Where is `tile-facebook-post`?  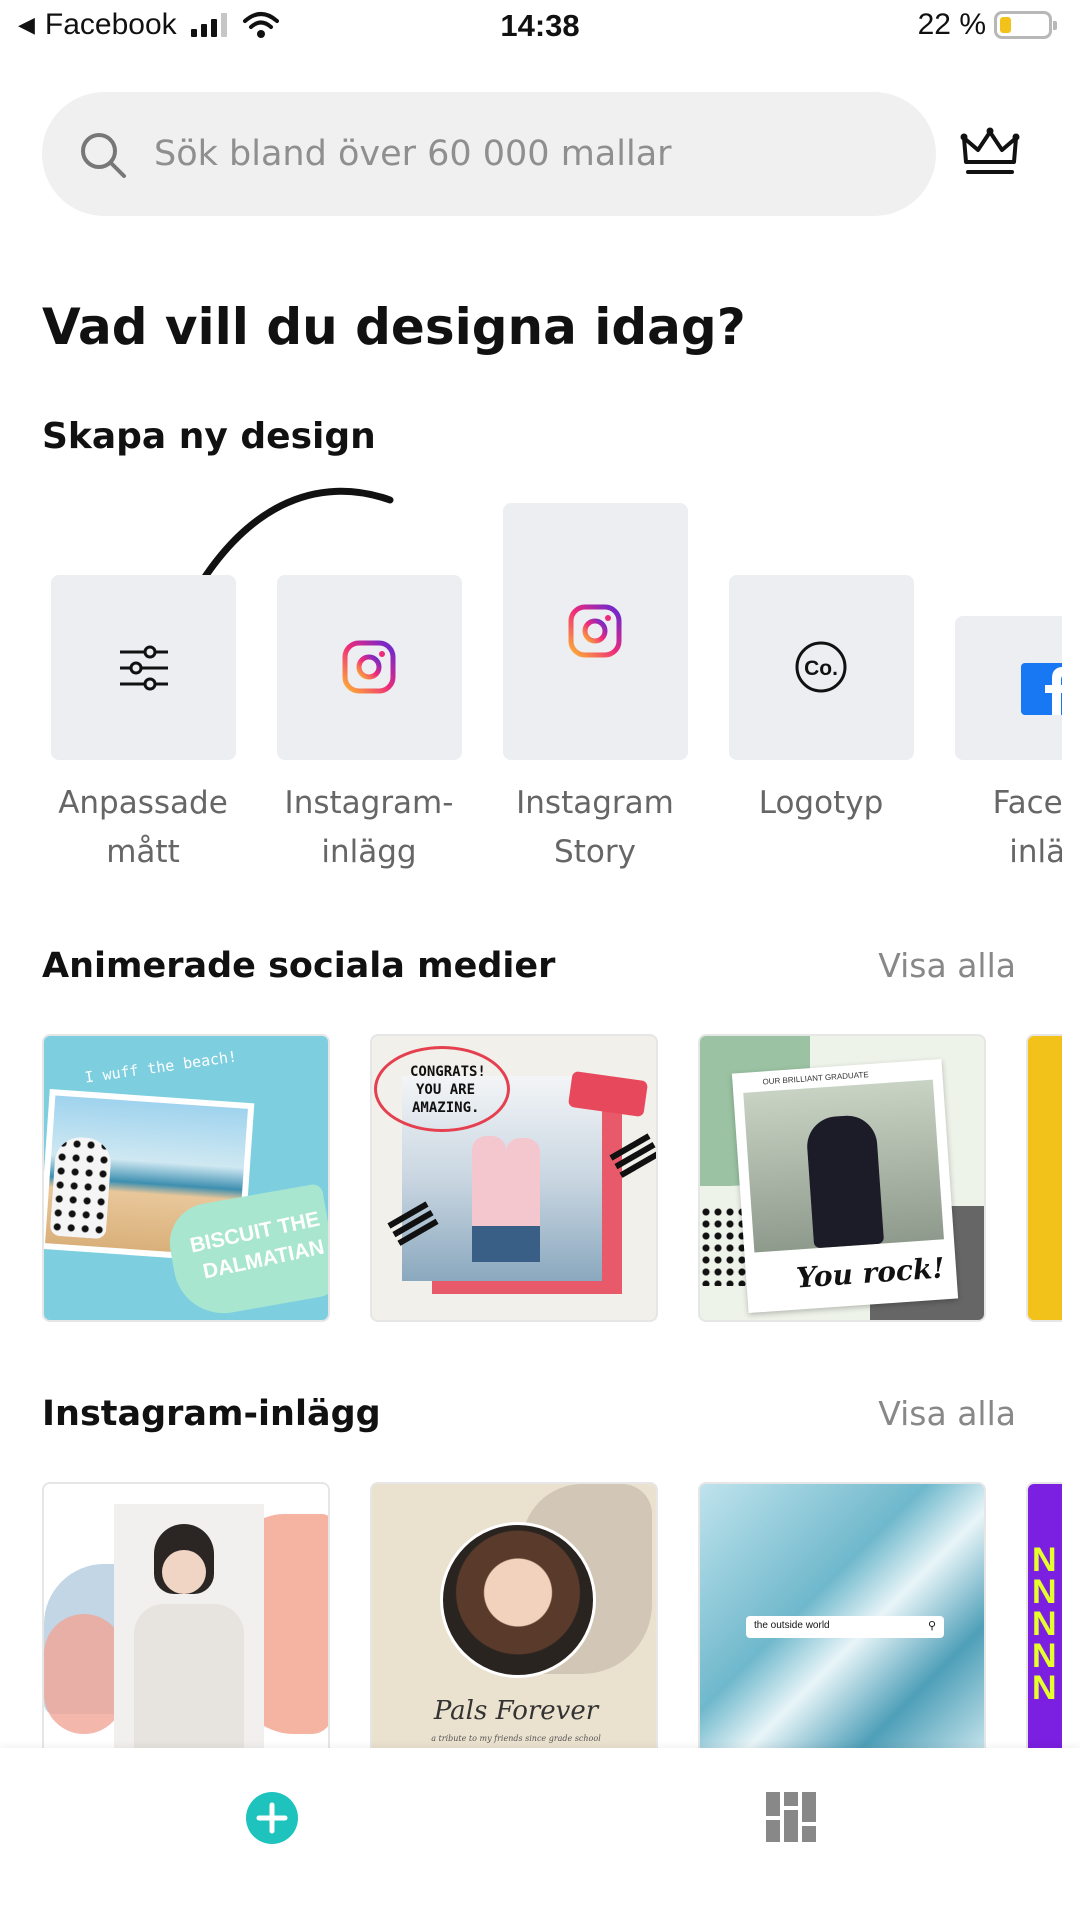
tile-facebook-post is located at coordinates (1008, 688).